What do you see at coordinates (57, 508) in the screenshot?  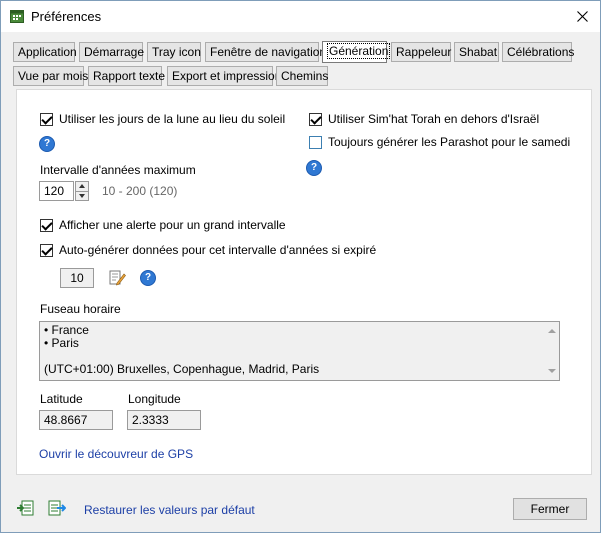 I see `export-icon` at bounding box center [57, 508].